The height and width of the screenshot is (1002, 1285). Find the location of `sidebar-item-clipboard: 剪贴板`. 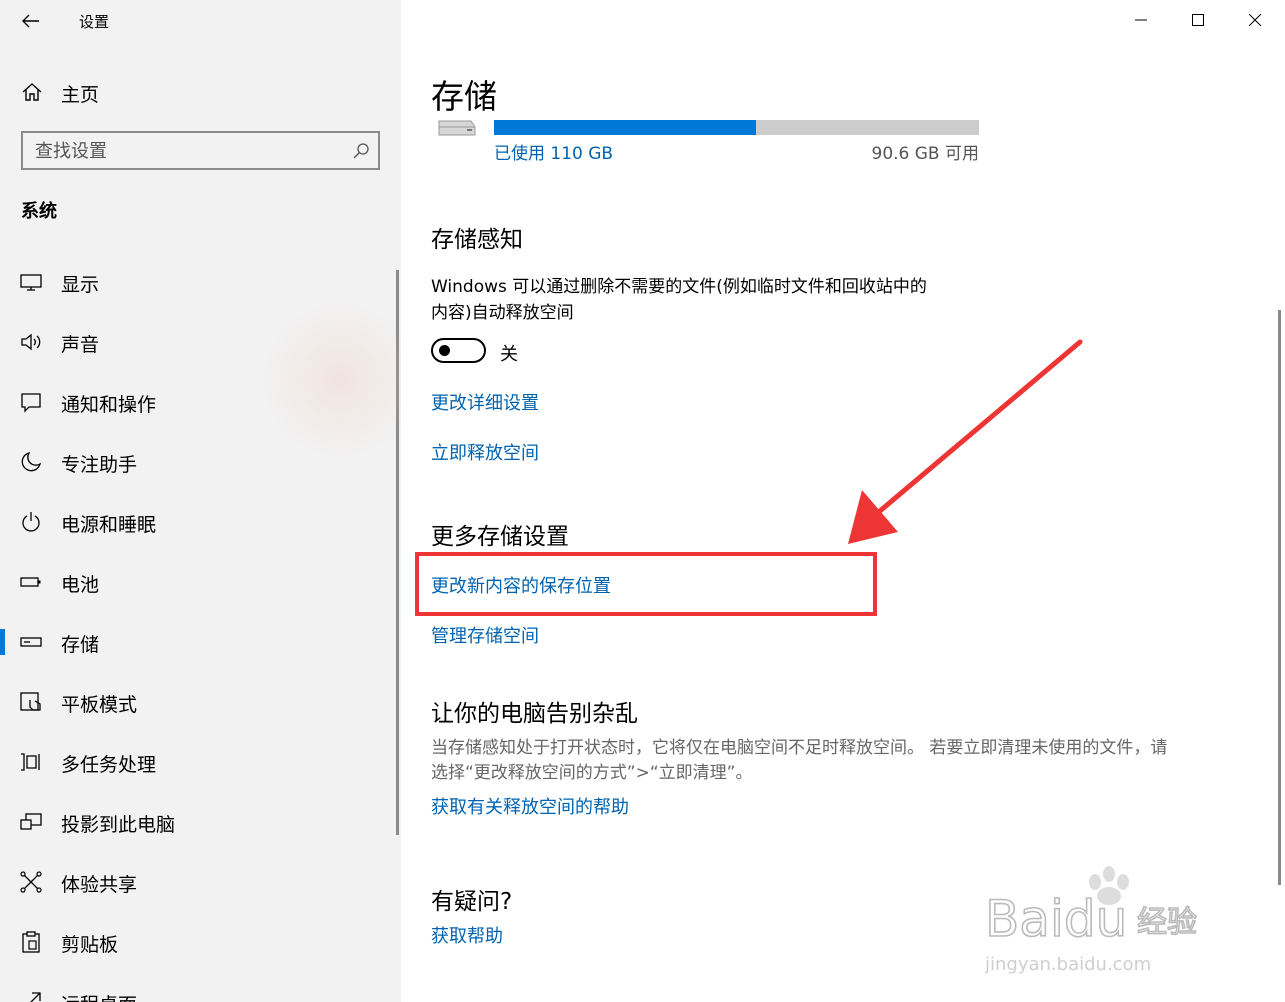

sidebar-item-clipboard: 剪贴板 is located at coordinates (200, 942).